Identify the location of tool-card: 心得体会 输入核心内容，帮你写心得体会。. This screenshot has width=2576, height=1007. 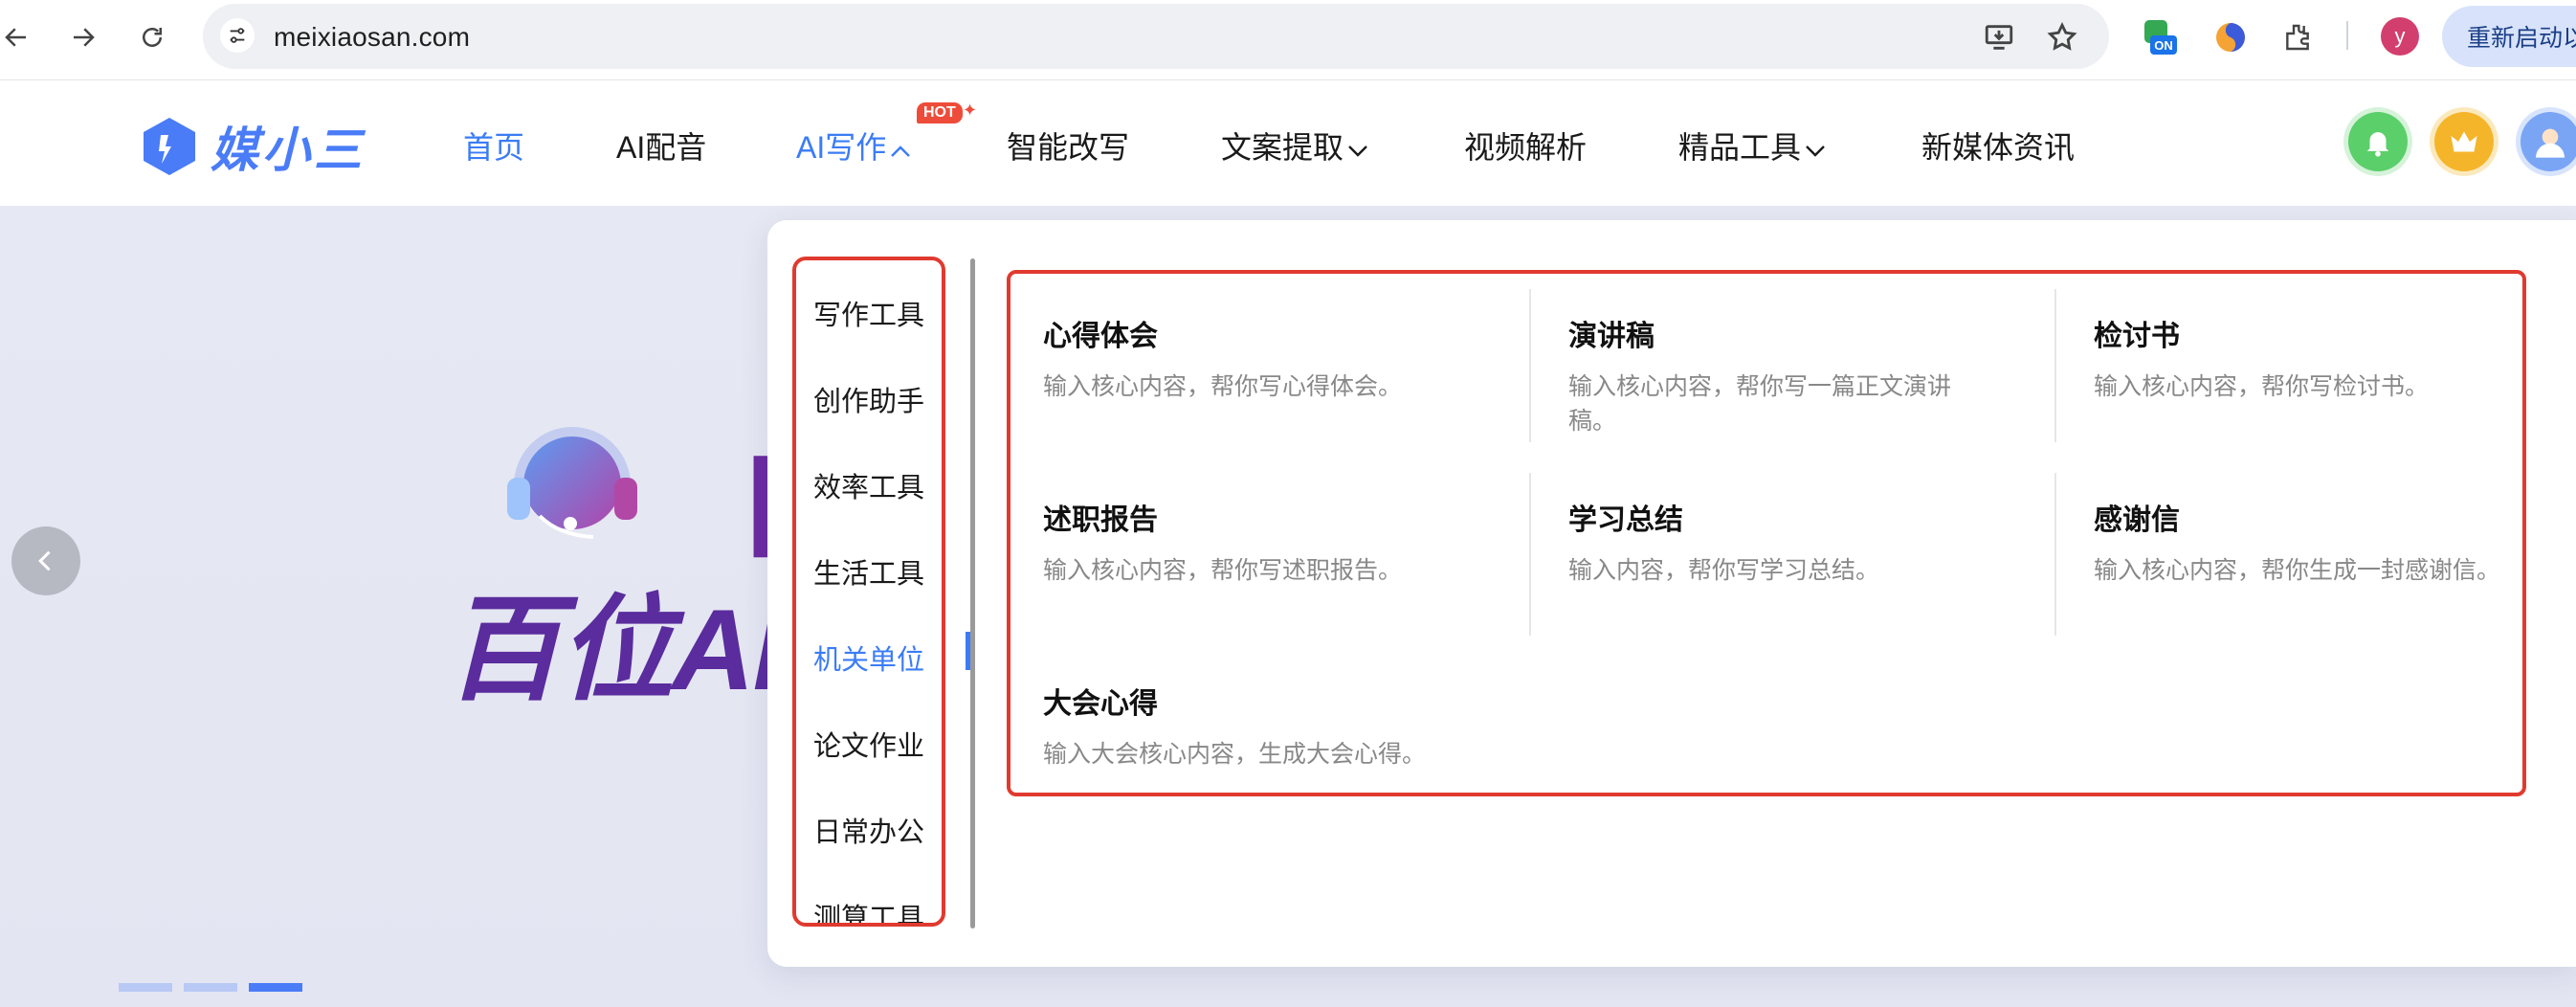
(1305, 358).